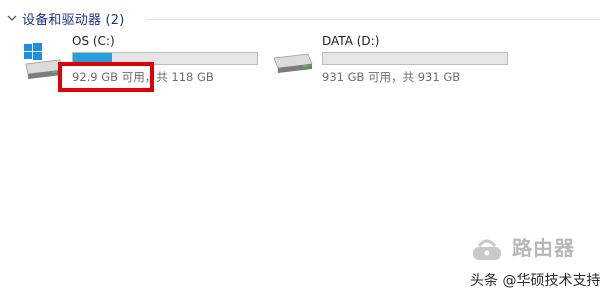  What do you see at coordinates (12, 18) in the screenshot?
I see `chevron-down-icon` at bounding box center [12, 18].